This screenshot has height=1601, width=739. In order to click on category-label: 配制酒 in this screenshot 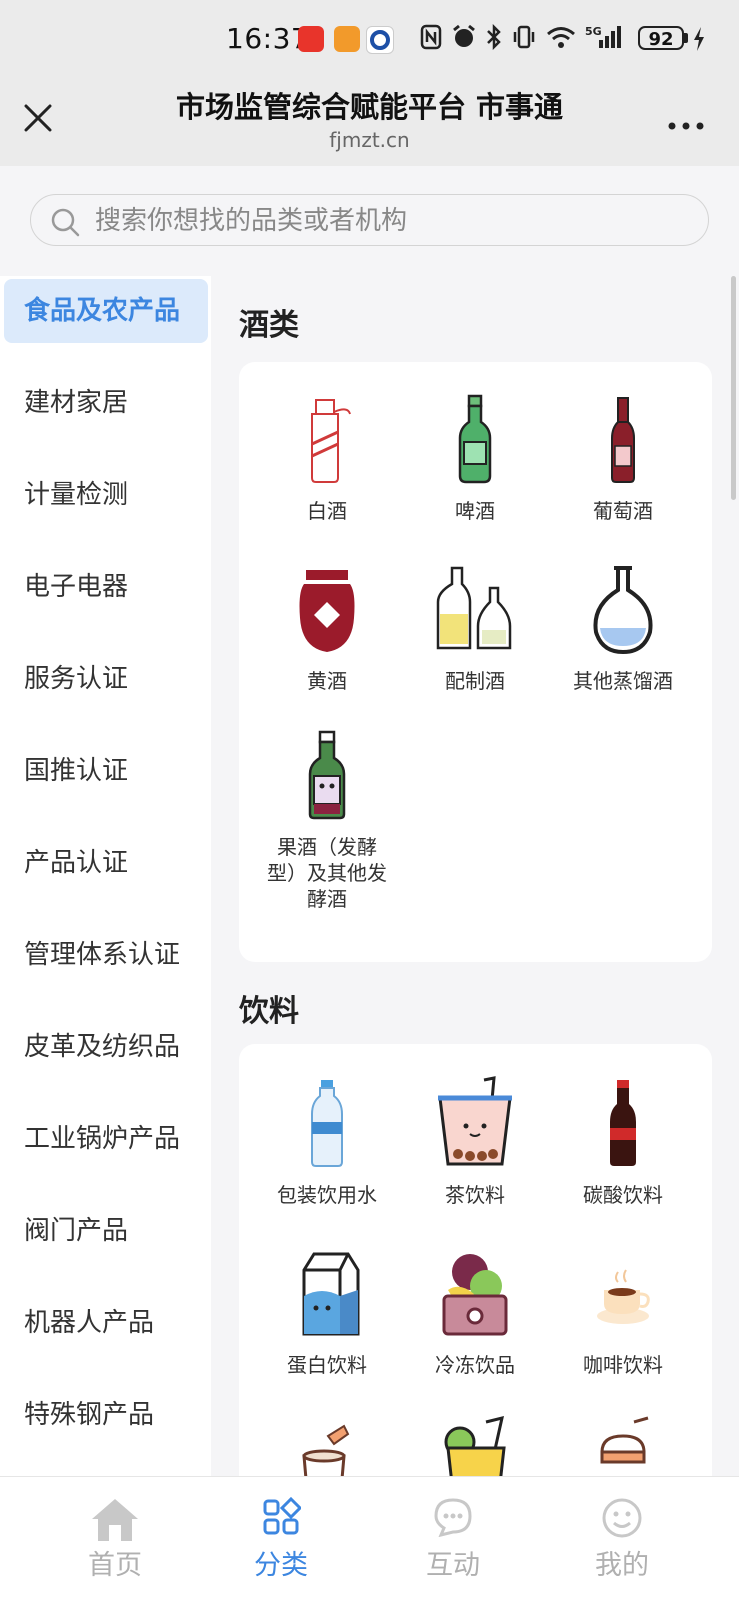, I will do `click(475, 681)`.